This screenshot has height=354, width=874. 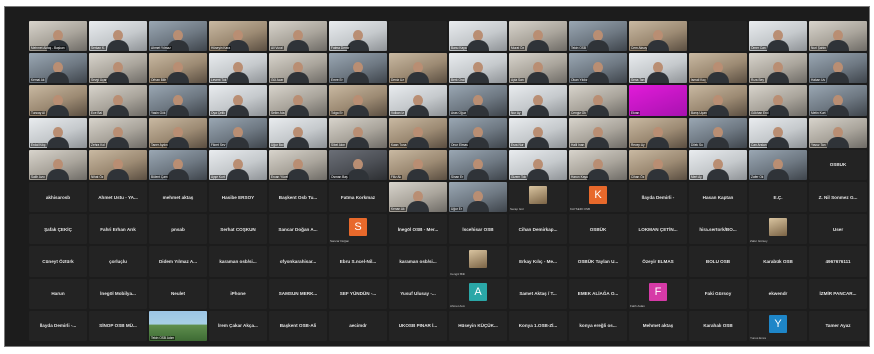 What do you see at coordinates (58, 100) in the screenshot?
I see `participant-tile: Tuncay Al` at bounding box center [58, 100].